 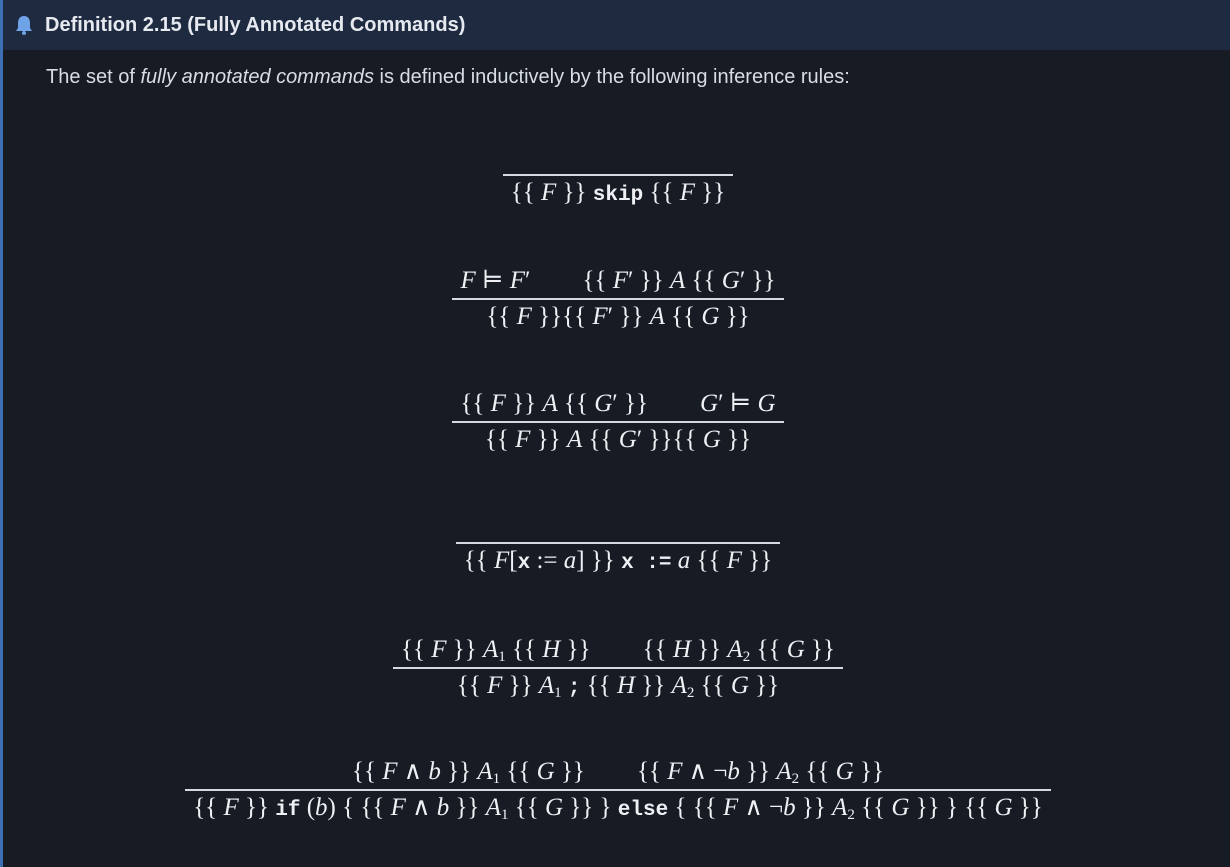 I want to click on rule-assign-premise, so click(x=618, y=525).